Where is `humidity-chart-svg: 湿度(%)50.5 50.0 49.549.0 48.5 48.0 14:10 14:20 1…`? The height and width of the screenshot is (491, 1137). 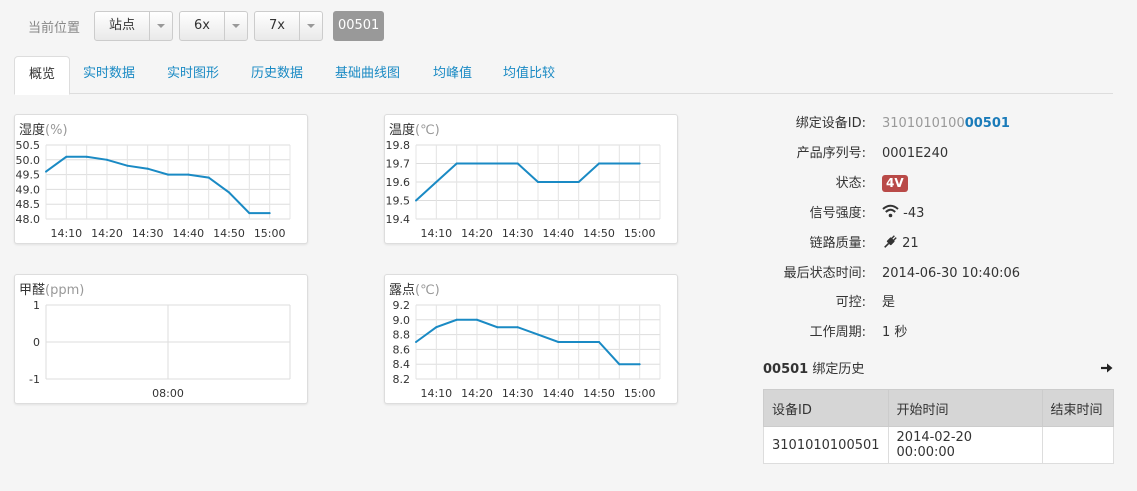
humidity-chart-svg: 湿度(%)50.5 50.0 49.549.0 48.5 48.0 14:10 14:20 1… is located at coordinates (153, 181).